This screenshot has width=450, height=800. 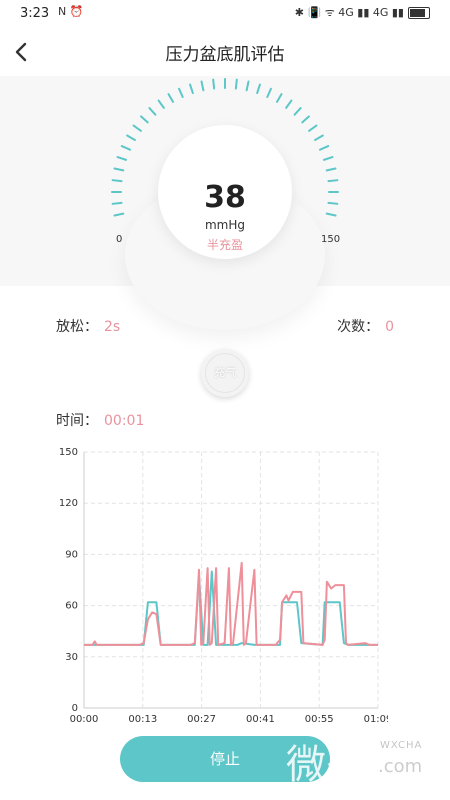 What do you see at coordinates (142, 719) in the screenshot?
I see `x-tick-label: 00:13` at bounding box center [142, 719].